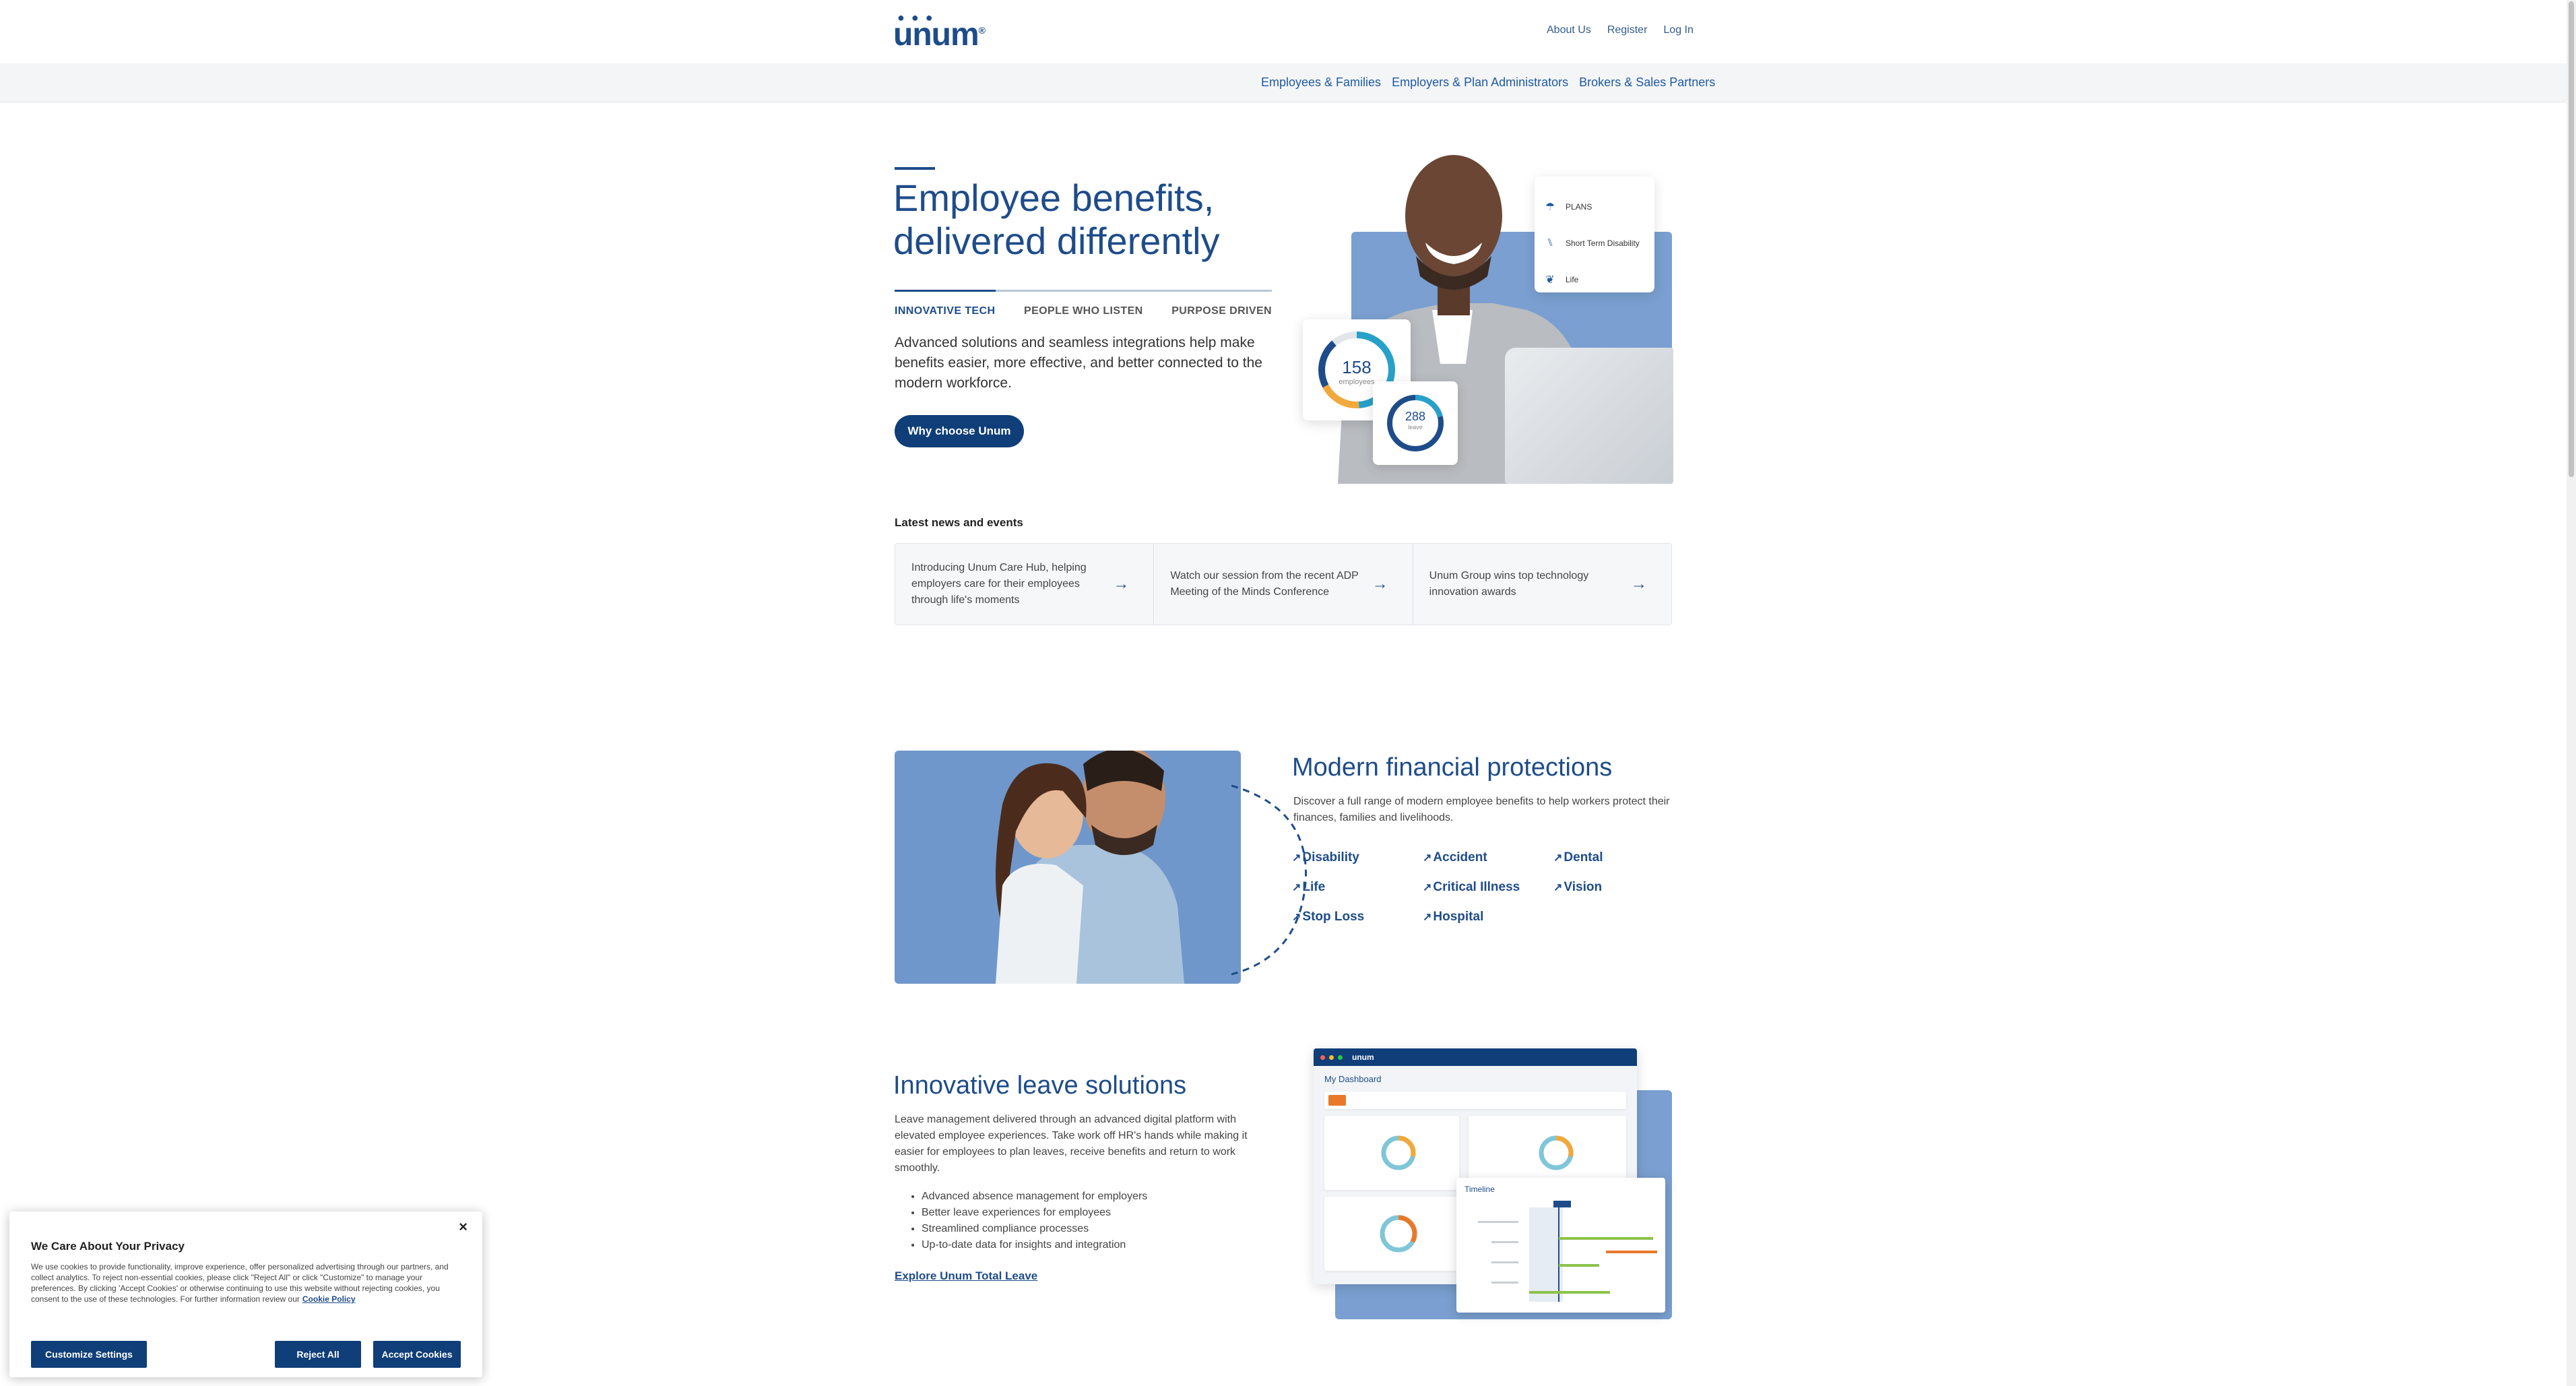 This screenshot has width=2576, height=1386. Describe the element at coordinates (1567, 1251) in the screenshot. I see `timeline-chart` at that location.